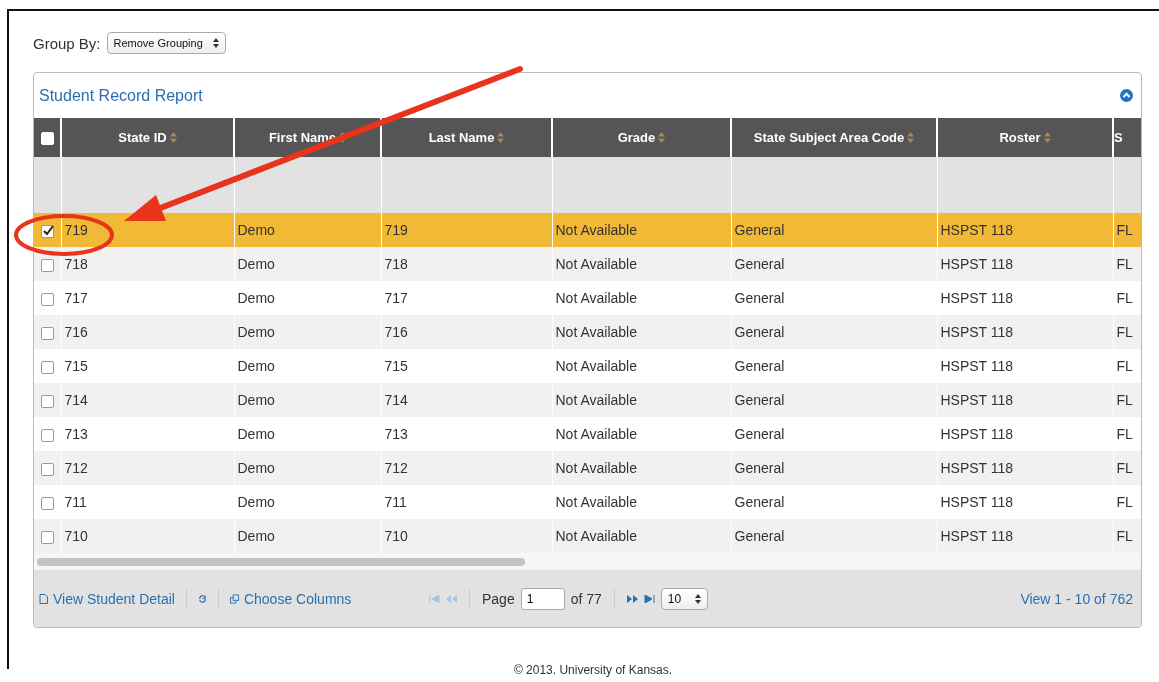 This screenshot has width=1159, height=682. What do you see at coordinates (593, 670) in the screenshot?
I see `copyright-text: © 2013. University of Kansas.` at bounding box center [593, 670].